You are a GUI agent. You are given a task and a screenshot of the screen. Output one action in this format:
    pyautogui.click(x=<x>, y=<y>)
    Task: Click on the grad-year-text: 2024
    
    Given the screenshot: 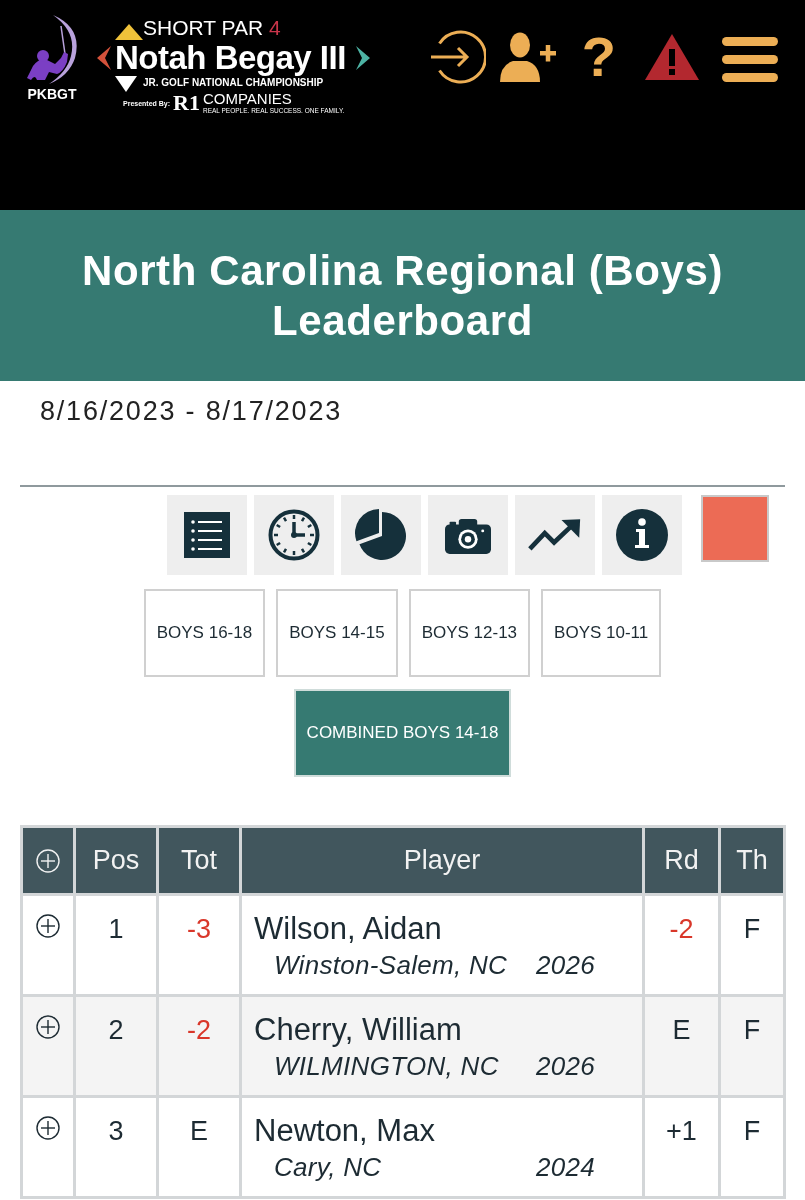 What is the action you would take?
    pyautogui.click(x=566, y=1167)
    